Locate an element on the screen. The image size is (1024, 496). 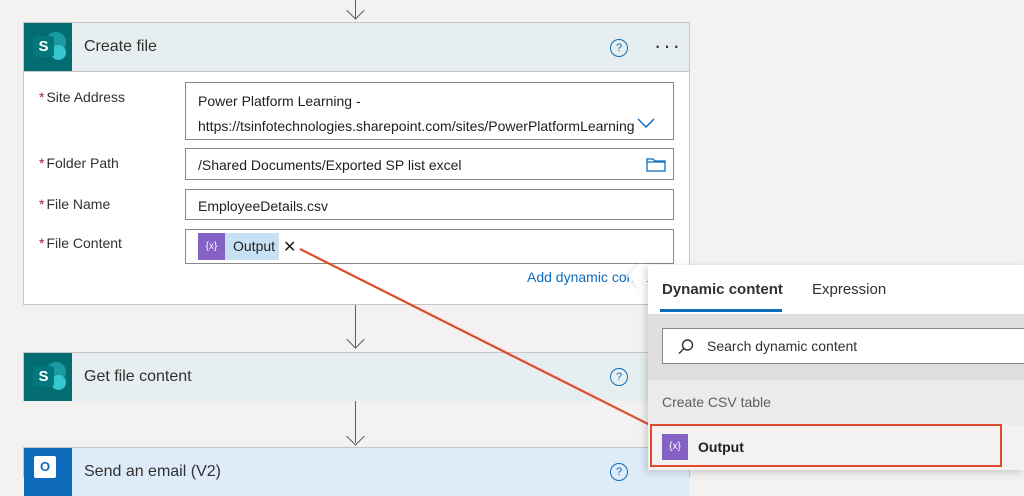
search-input is located at coordinates (857, 346).